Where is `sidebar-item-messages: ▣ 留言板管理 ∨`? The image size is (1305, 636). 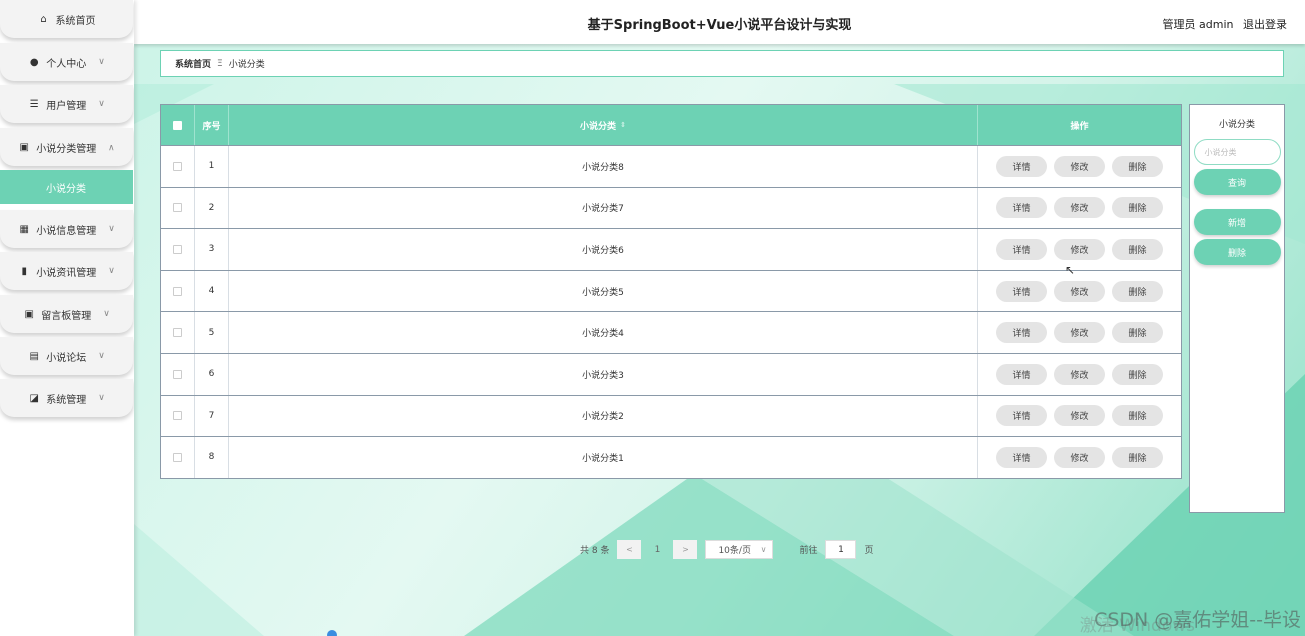
sidebar-item-messages: ▣ 留言板管理 ∨ is located at coordinates (66, 314).